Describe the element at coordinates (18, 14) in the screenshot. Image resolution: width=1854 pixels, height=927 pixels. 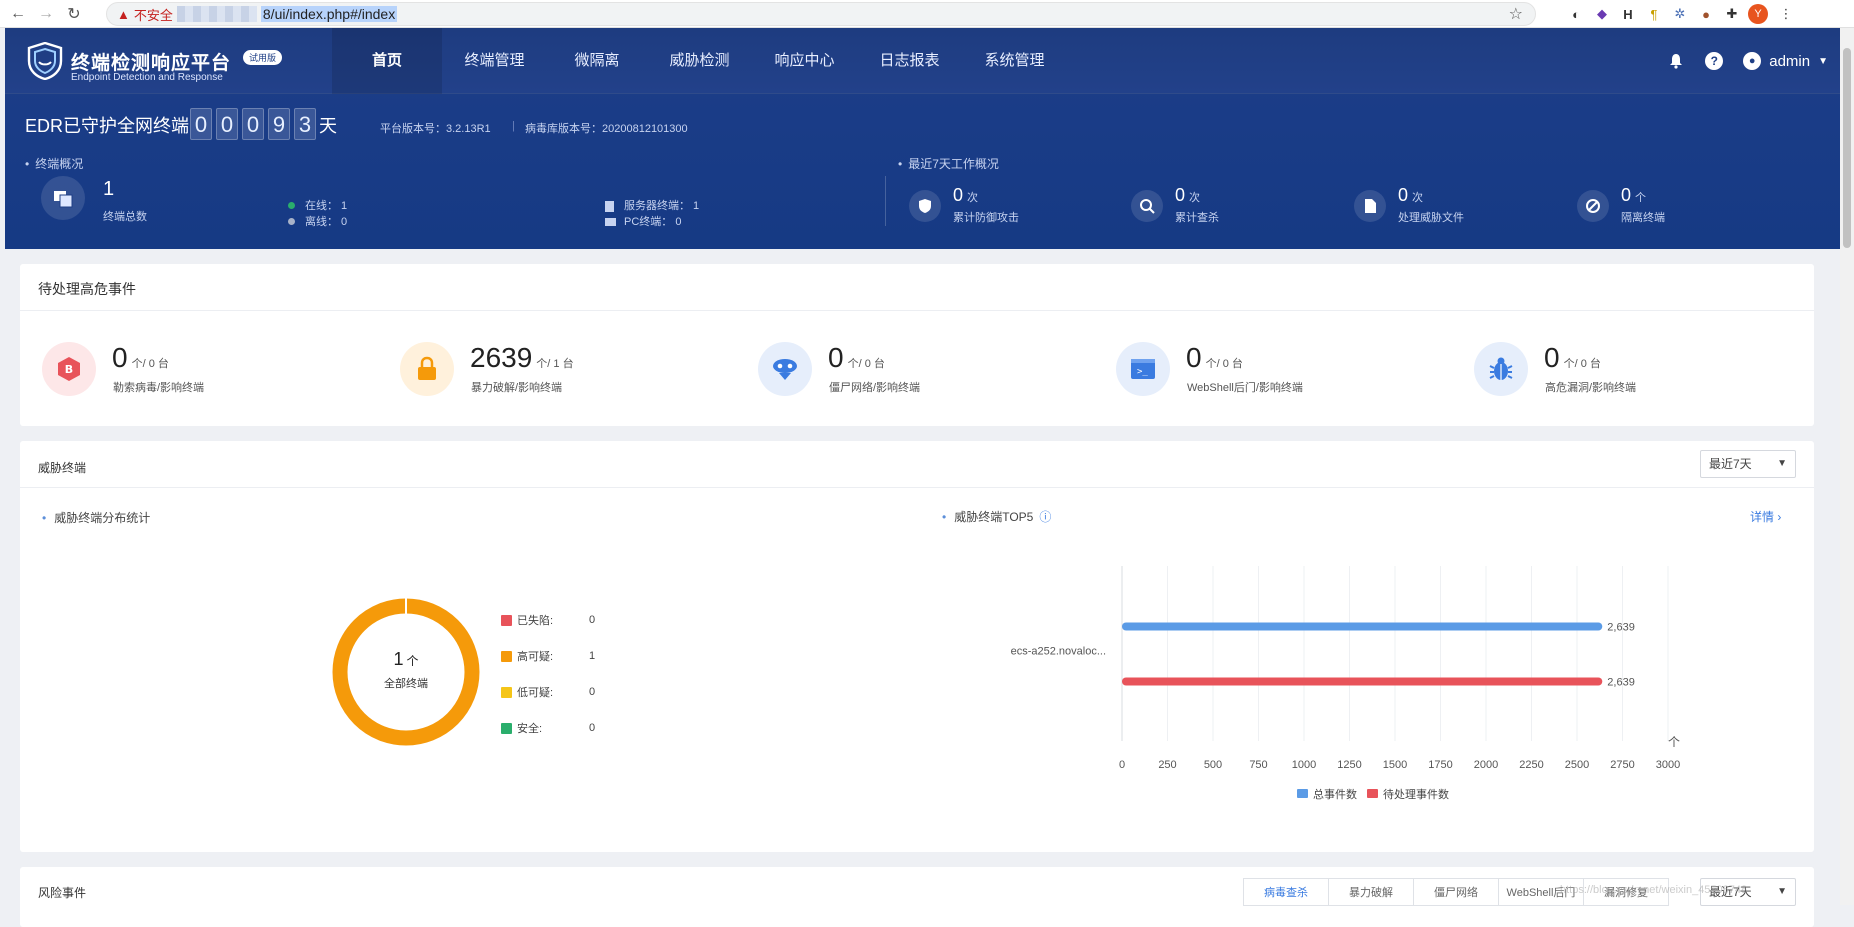
I see `back-icon: ←` at that location.